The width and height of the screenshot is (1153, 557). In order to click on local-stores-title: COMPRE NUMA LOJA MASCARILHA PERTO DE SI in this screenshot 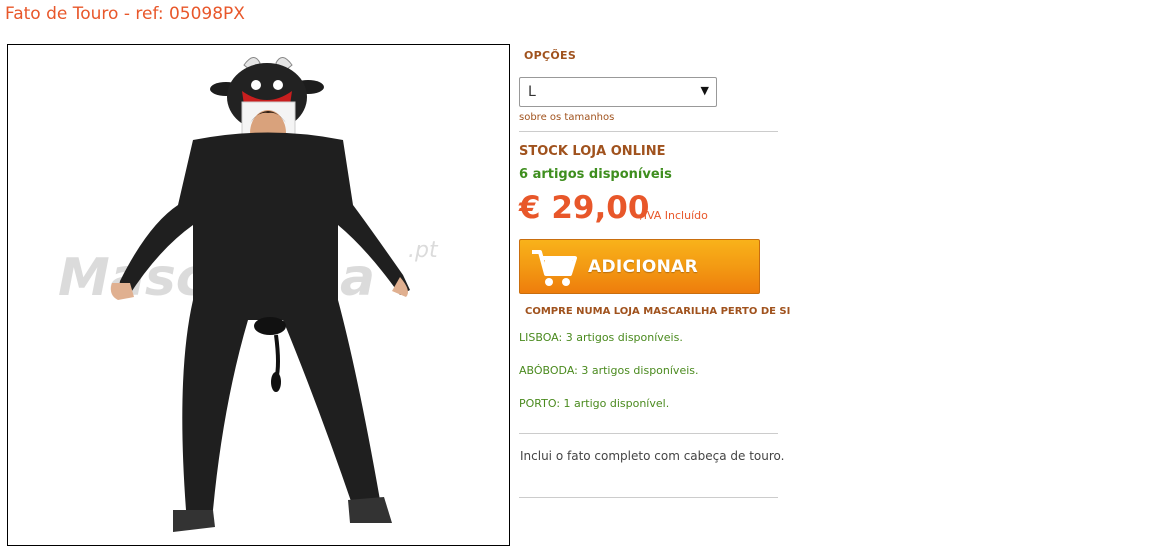, I will do `click(658, 311)`.